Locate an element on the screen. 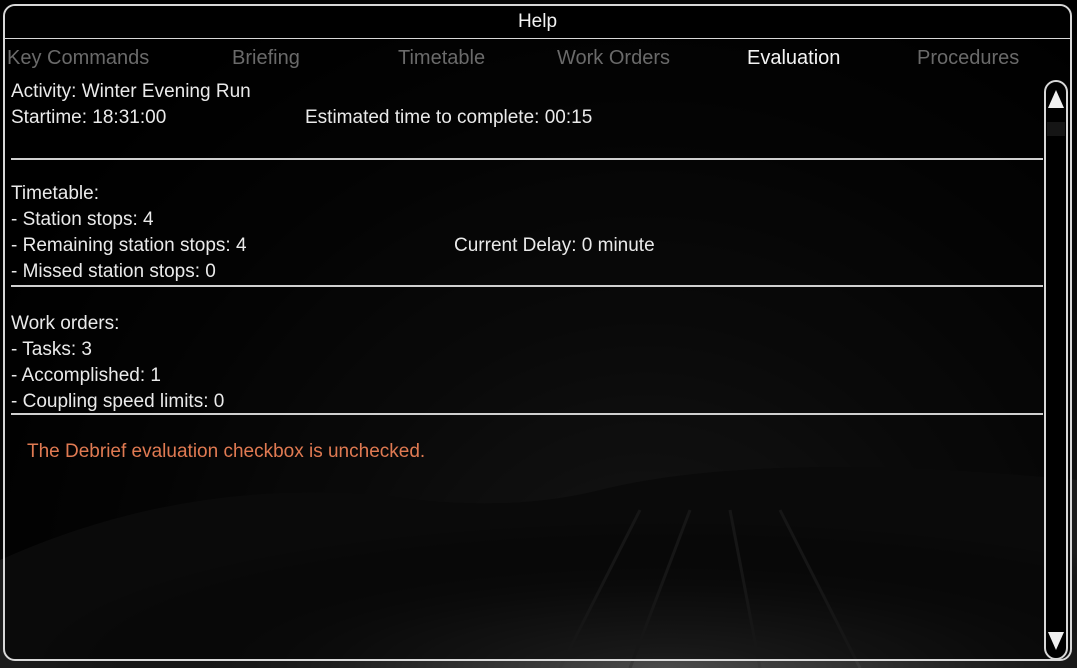 This screenshot has width=1077, height=668. tab-procedures: Procedures is located at coordinates (968, 58).